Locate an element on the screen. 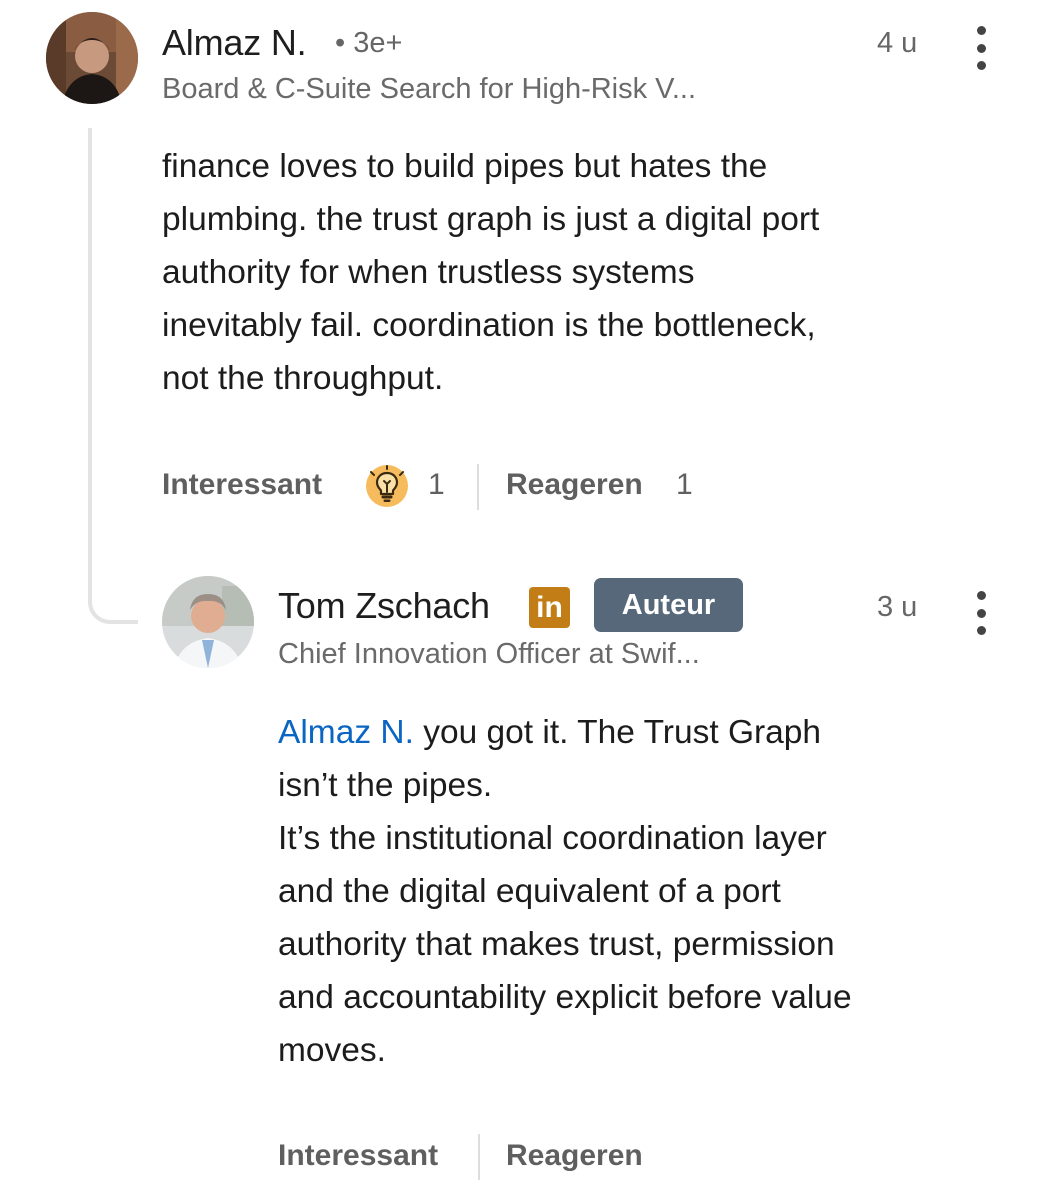  reply-like-button: Interessant is located at coordinates (358, 1156).